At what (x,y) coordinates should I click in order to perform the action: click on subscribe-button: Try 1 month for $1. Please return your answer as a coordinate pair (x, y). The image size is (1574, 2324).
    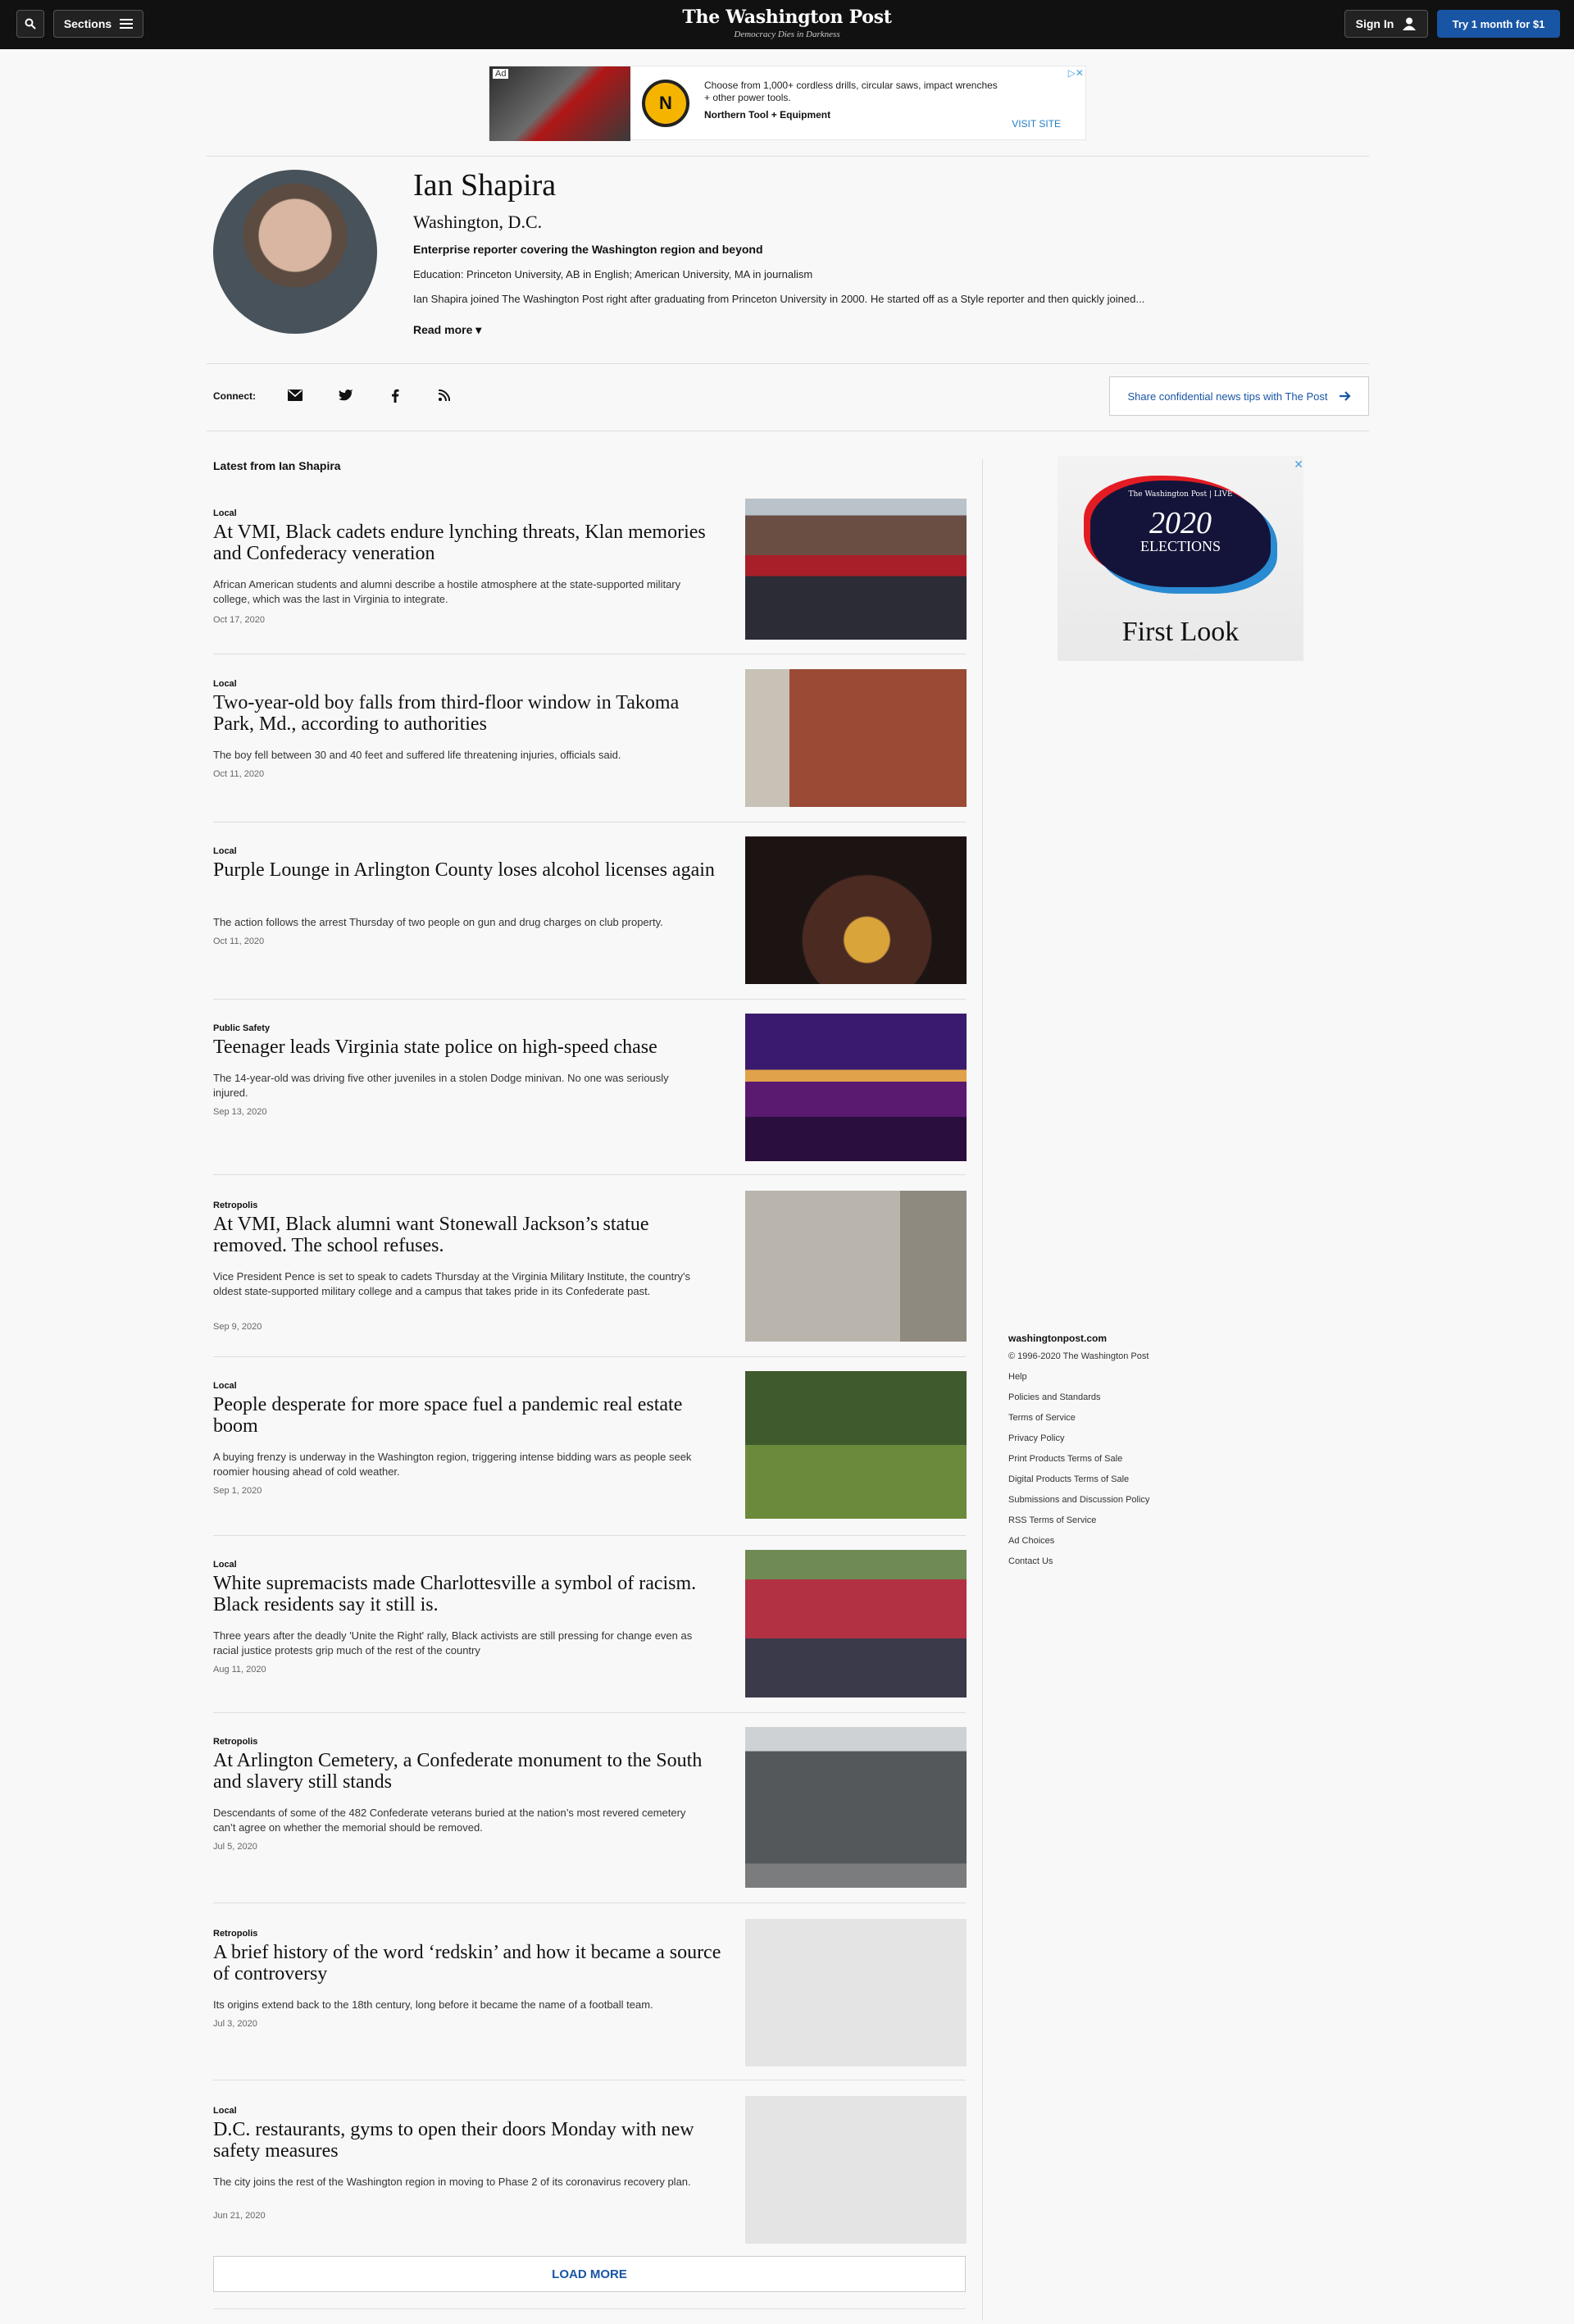
    Looking at the image, I should click on (1499, 24).